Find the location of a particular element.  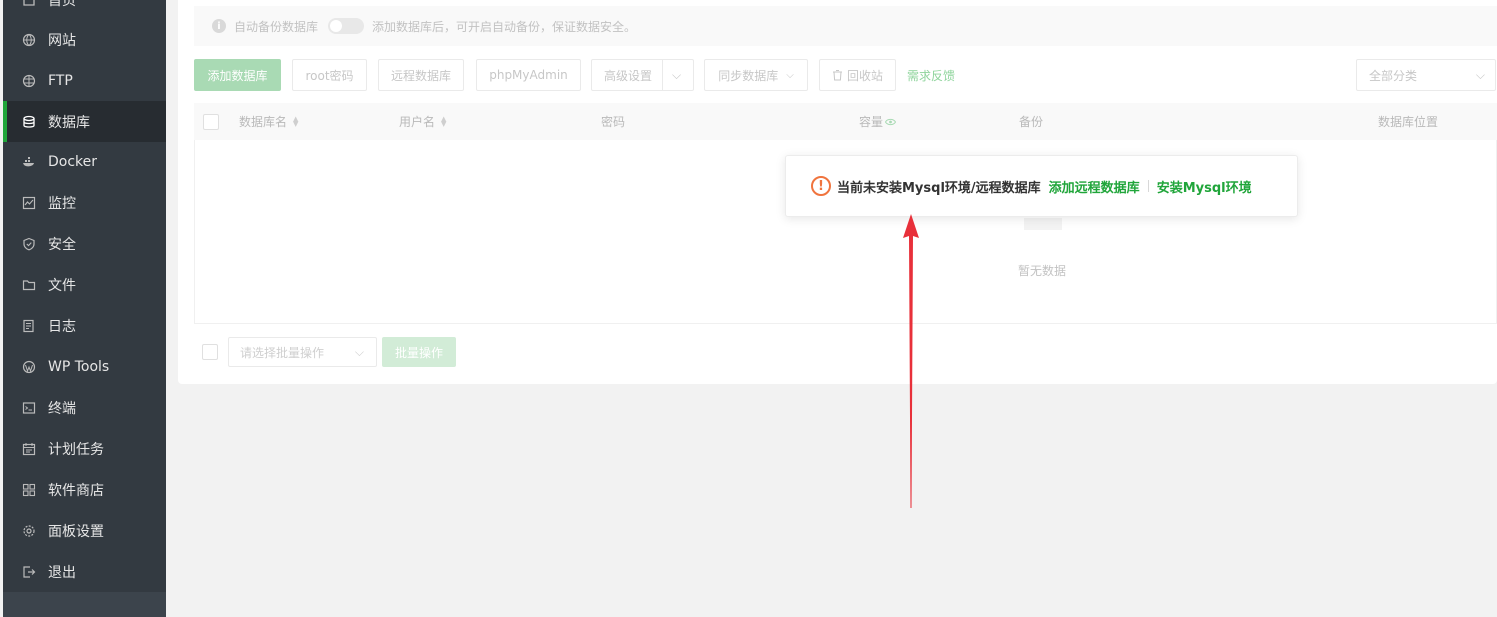

sync-database-label: 同步数据库 is located at coordinates (748, 75).